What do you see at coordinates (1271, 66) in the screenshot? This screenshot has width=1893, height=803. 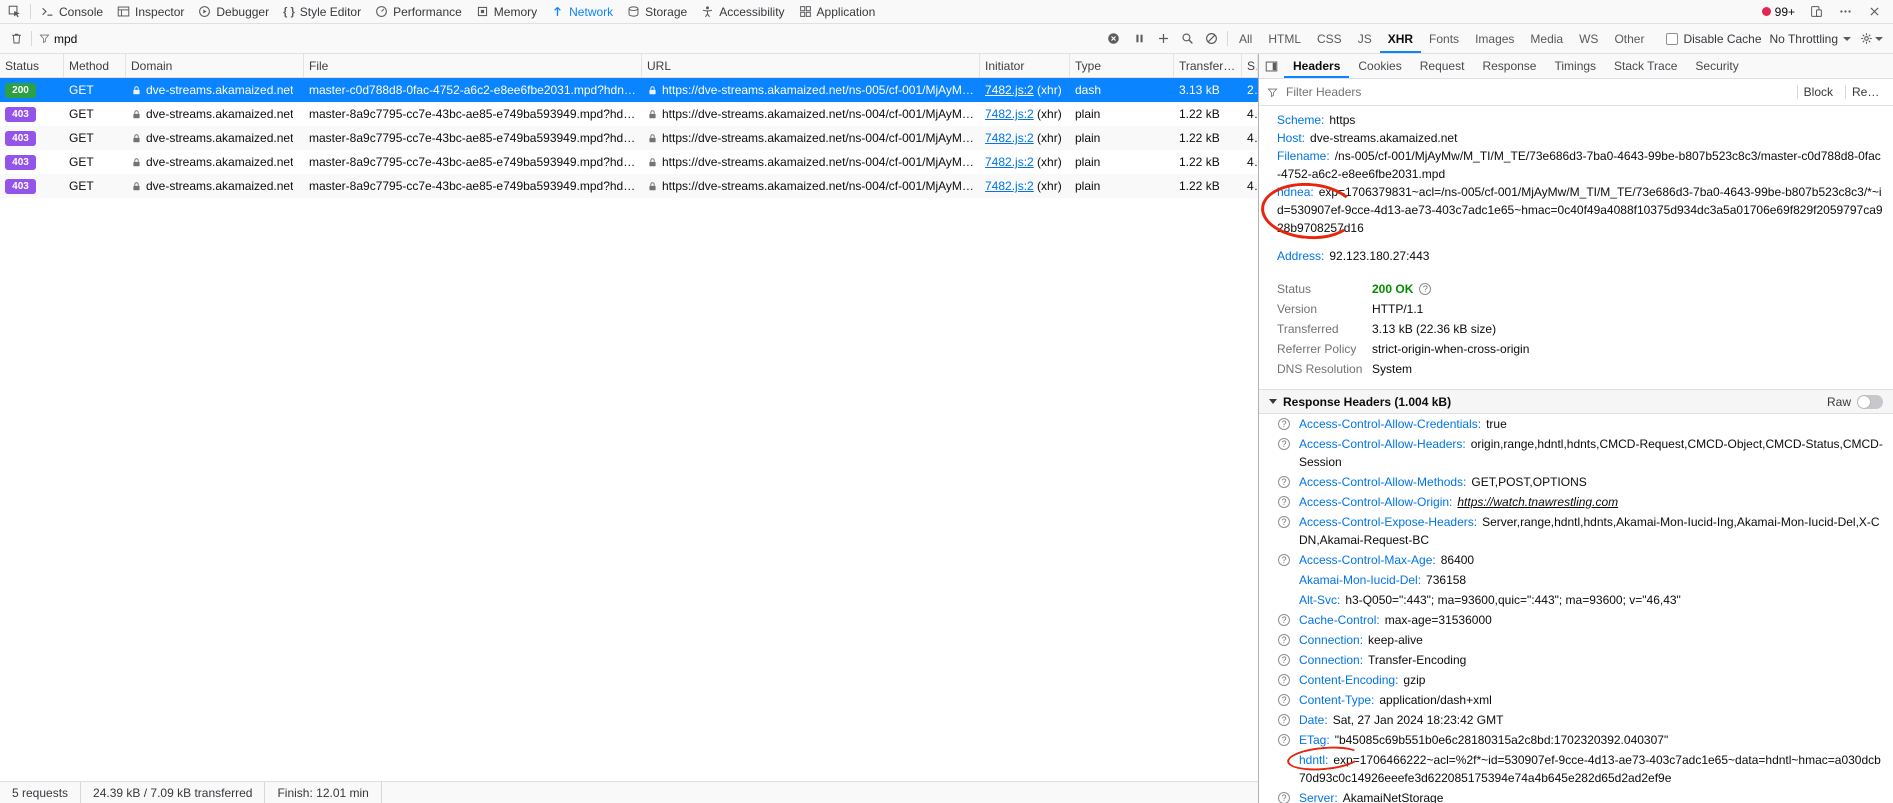 I see `toggle-panel-button` at bounding box center [1271, 66].